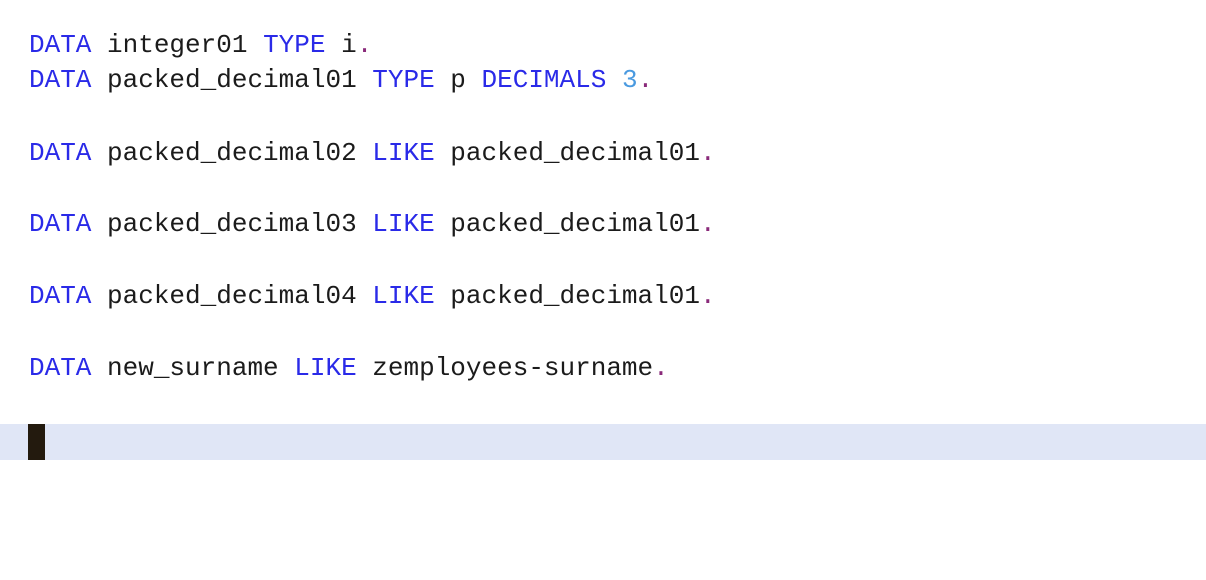 The width and height of the screenshot is (1206, 580). Describe the element at coordinates (232, 224) in the screenshot. I see `identifier-token: packed_decimal03` at that location.